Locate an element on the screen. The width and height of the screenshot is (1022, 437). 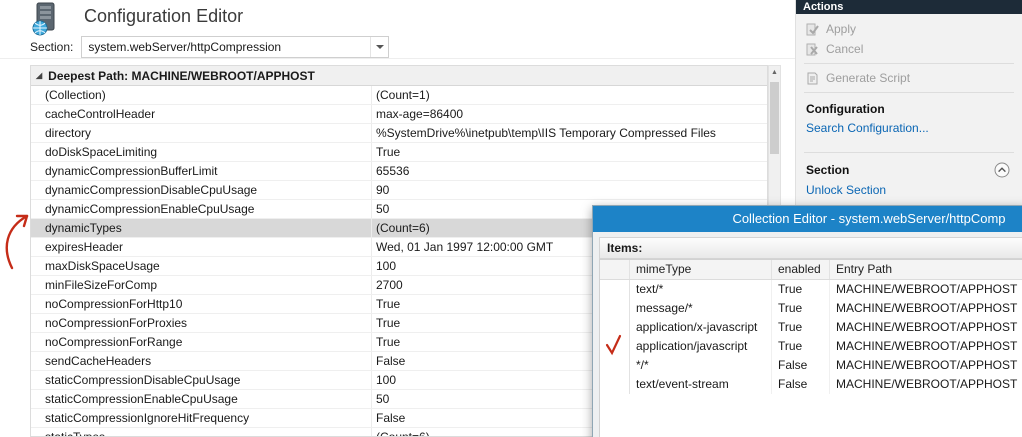
property-name: dynamicCompressionDisableCpuUsage is located at coordinates (151, 190).